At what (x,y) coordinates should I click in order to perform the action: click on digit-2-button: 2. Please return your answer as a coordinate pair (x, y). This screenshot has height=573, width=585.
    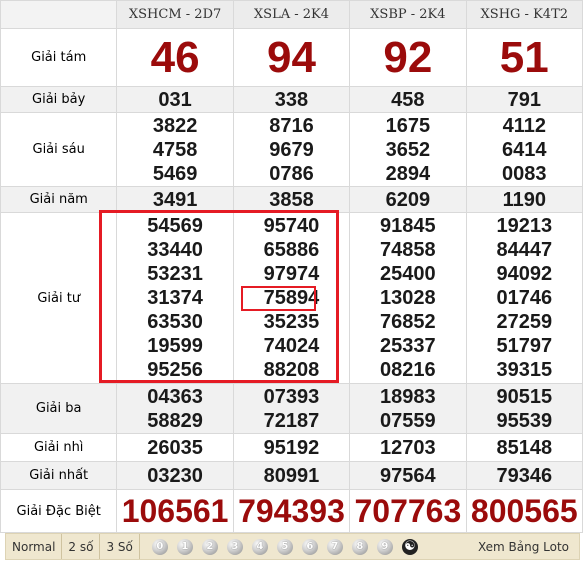
    Looking at the image, I should click on (209, 546).